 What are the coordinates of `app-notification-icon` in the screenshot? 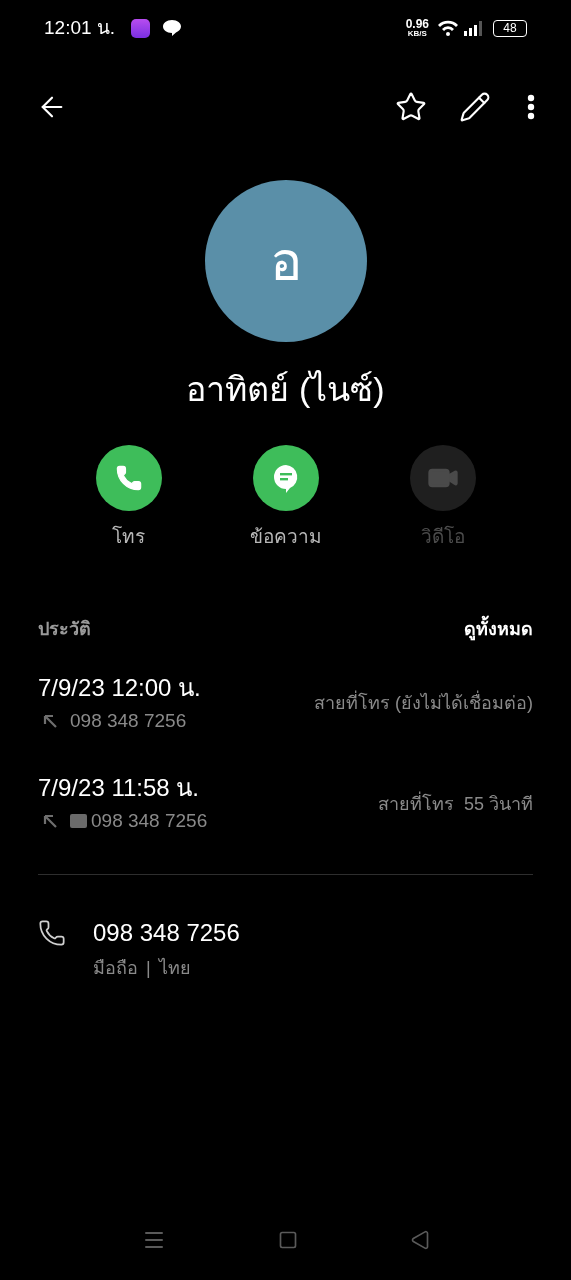 It's located at (141, 28).